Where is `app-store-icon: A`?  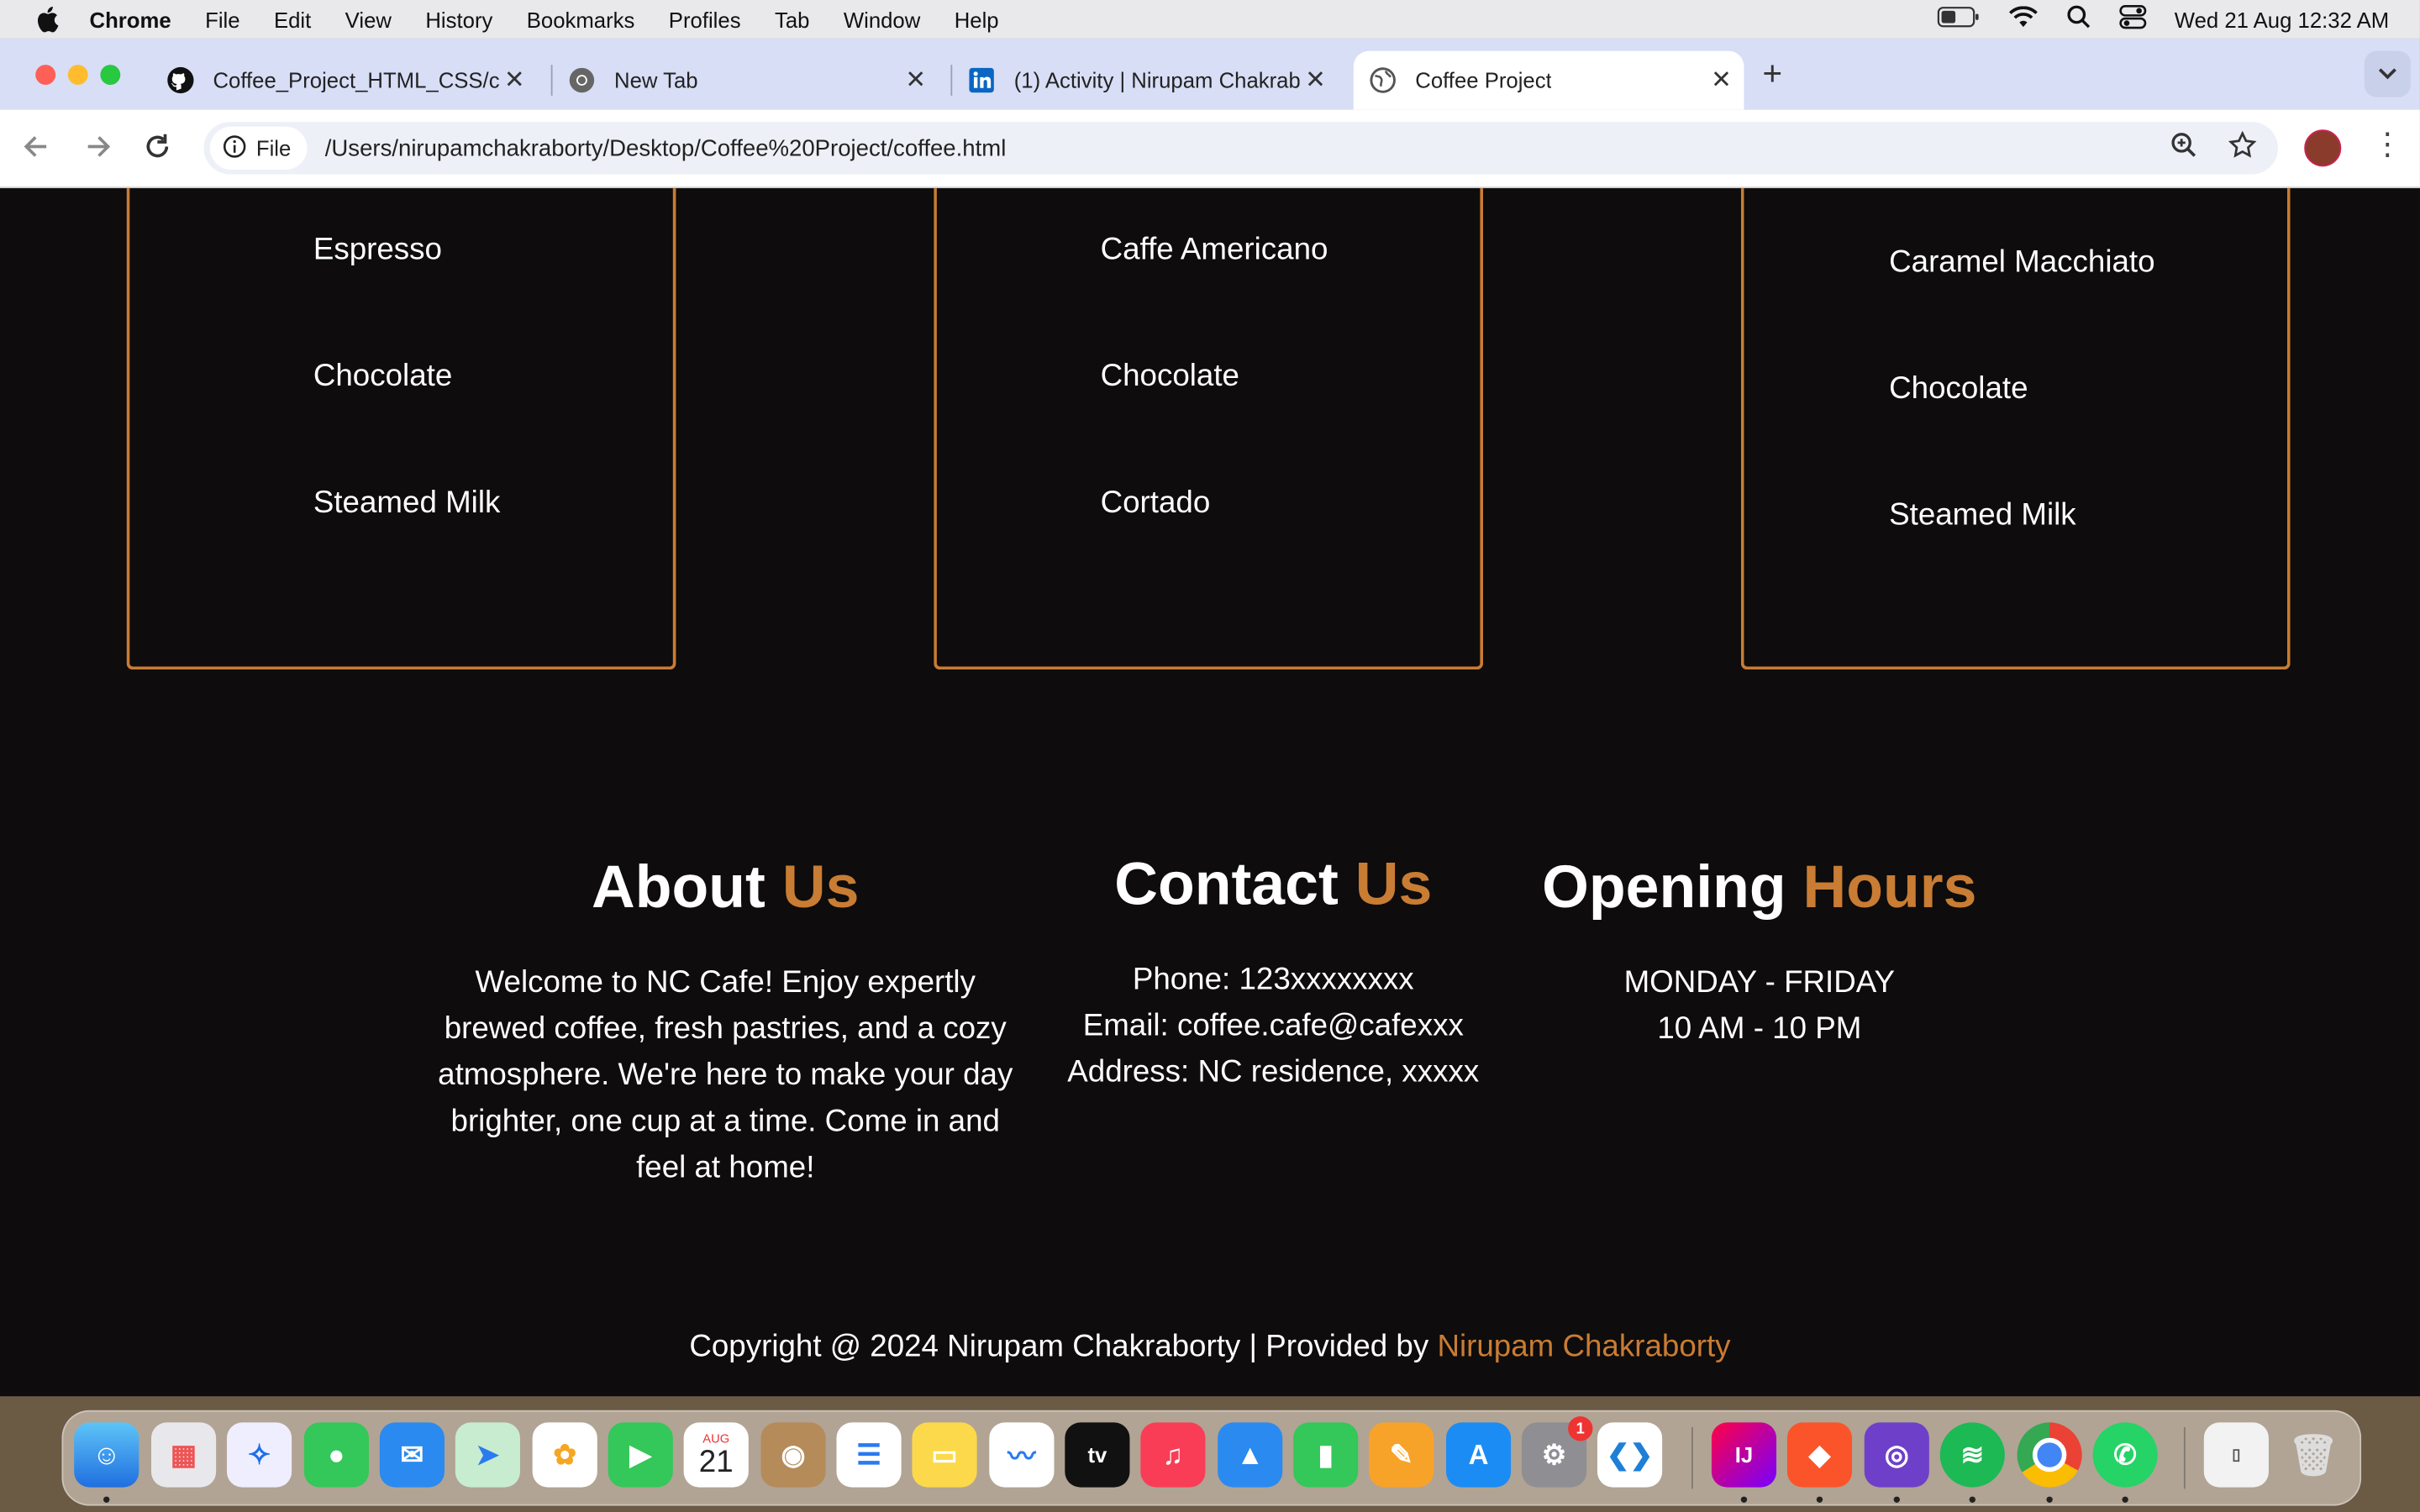 app-store-icon: A is located at coordinates (1478, 1455).